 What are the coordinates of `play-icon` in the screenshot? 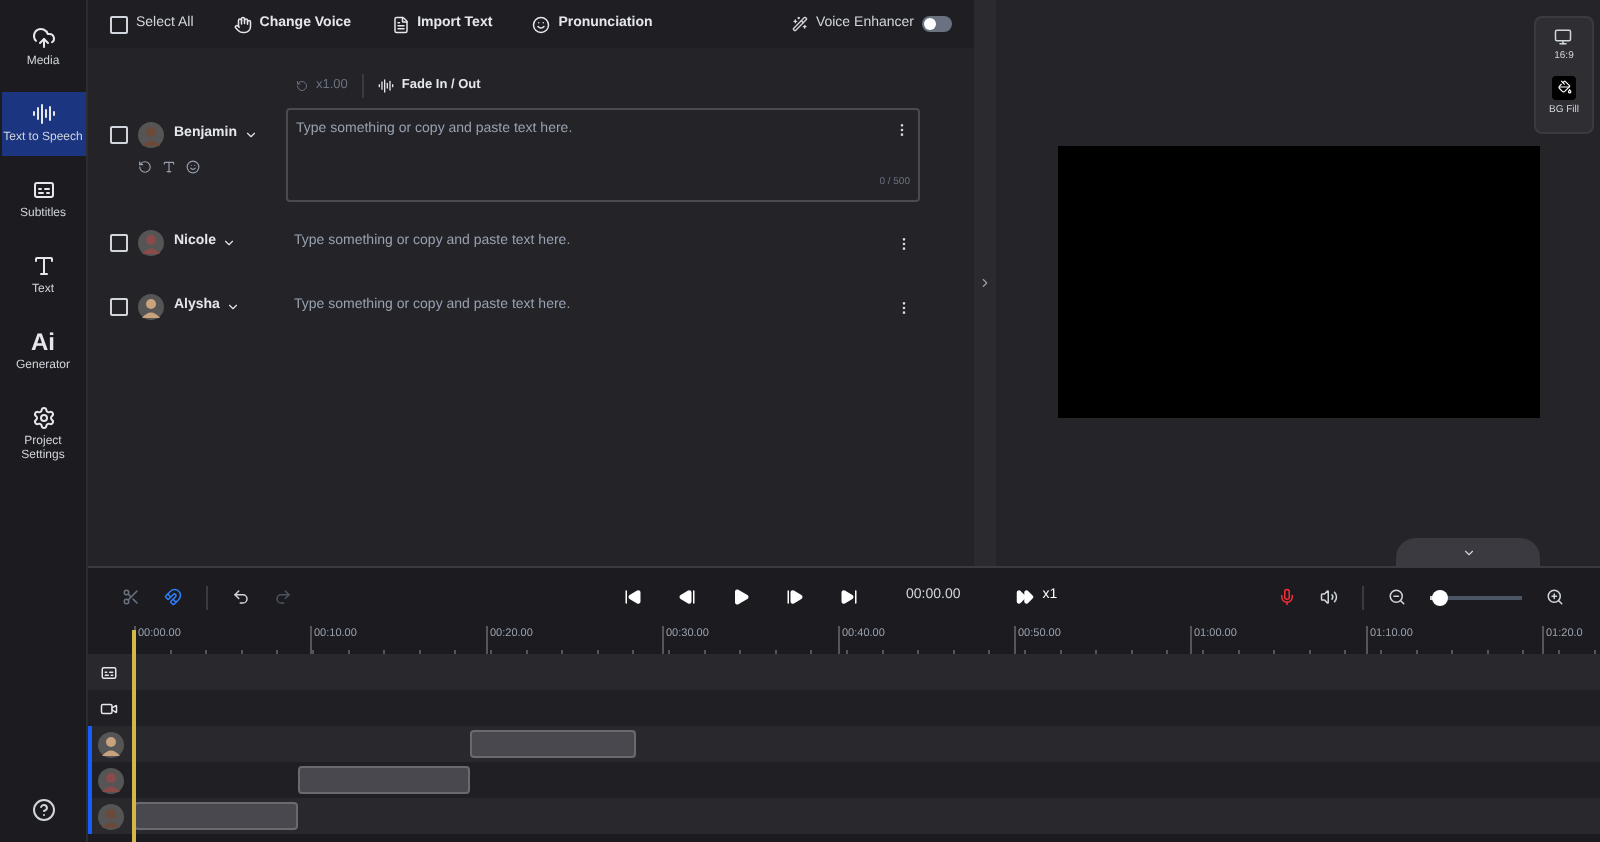 It's located at (741, 597).